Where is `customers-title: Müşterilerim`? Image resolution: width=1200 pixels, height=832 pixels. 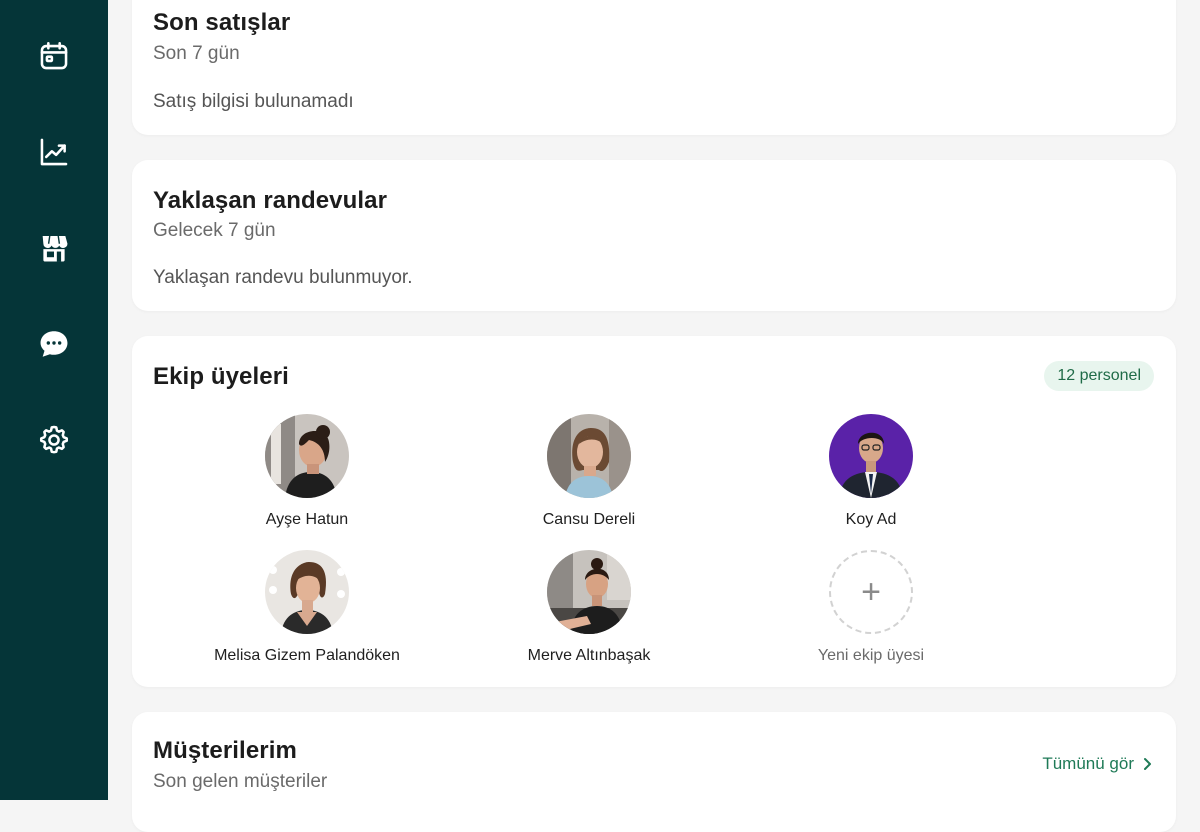 customers-title: Müşterilerim is located at coordinates (225, 750).